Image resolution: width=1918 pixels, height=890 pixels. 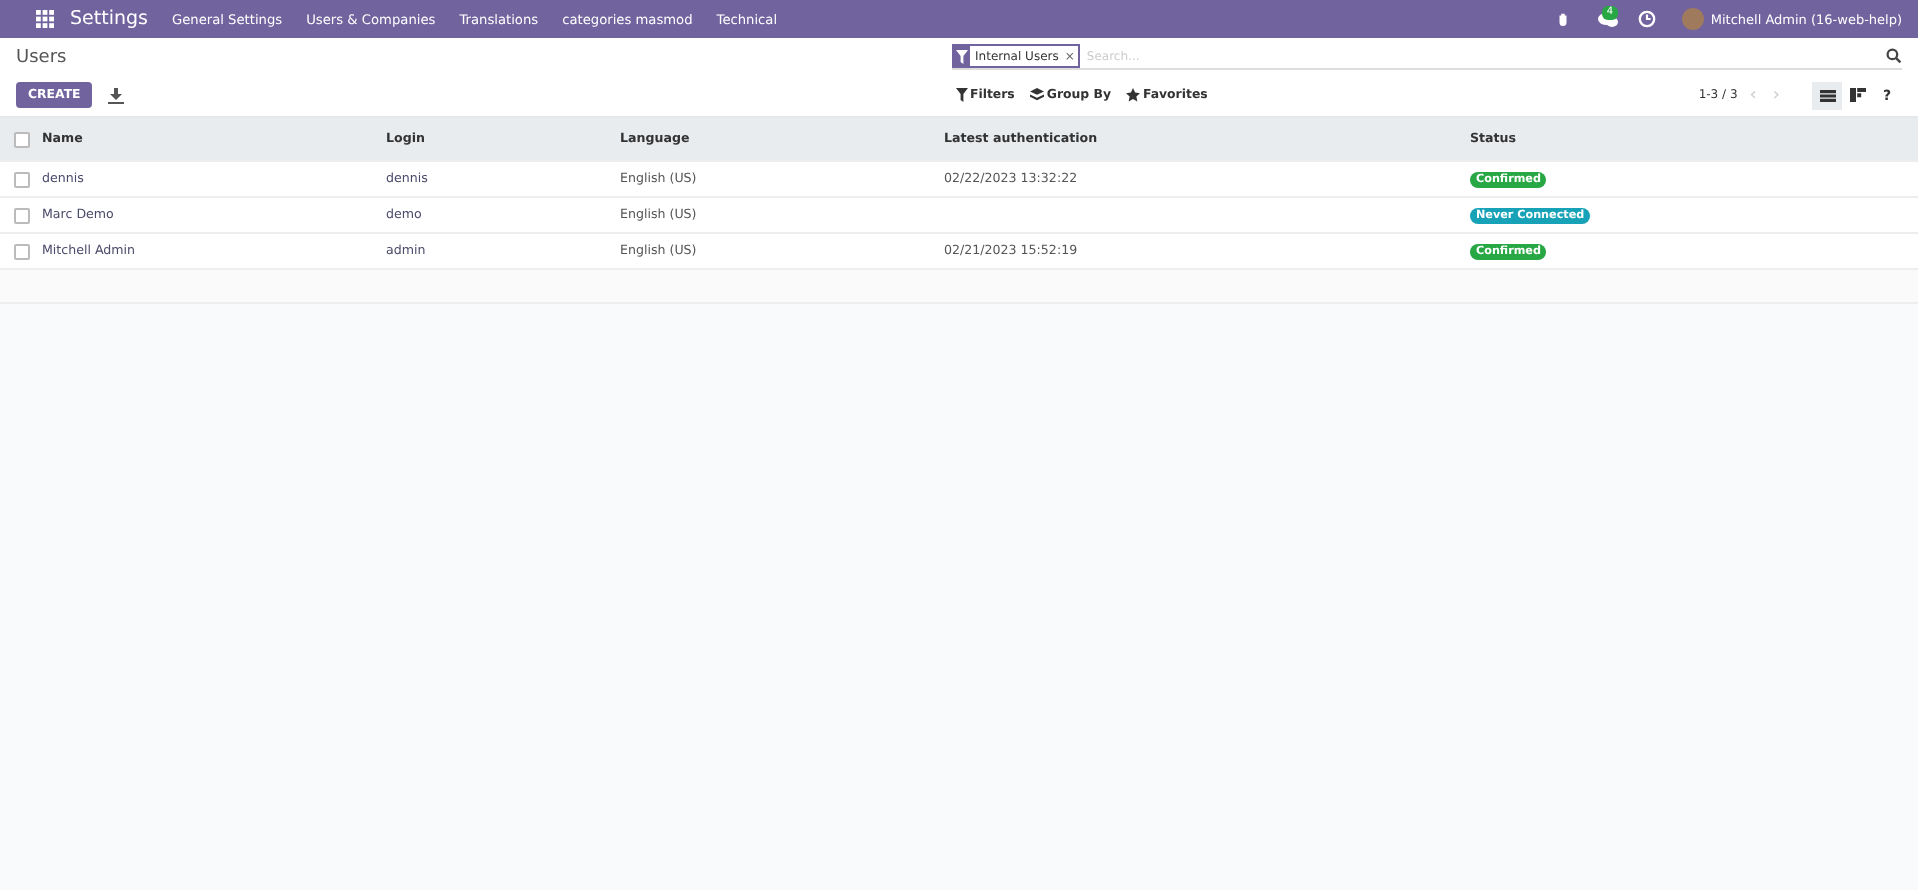 What do you see at coordinates (1857, 95) in the screenshot?
I see `kanban-icon` at bounding box center [1857, 95].